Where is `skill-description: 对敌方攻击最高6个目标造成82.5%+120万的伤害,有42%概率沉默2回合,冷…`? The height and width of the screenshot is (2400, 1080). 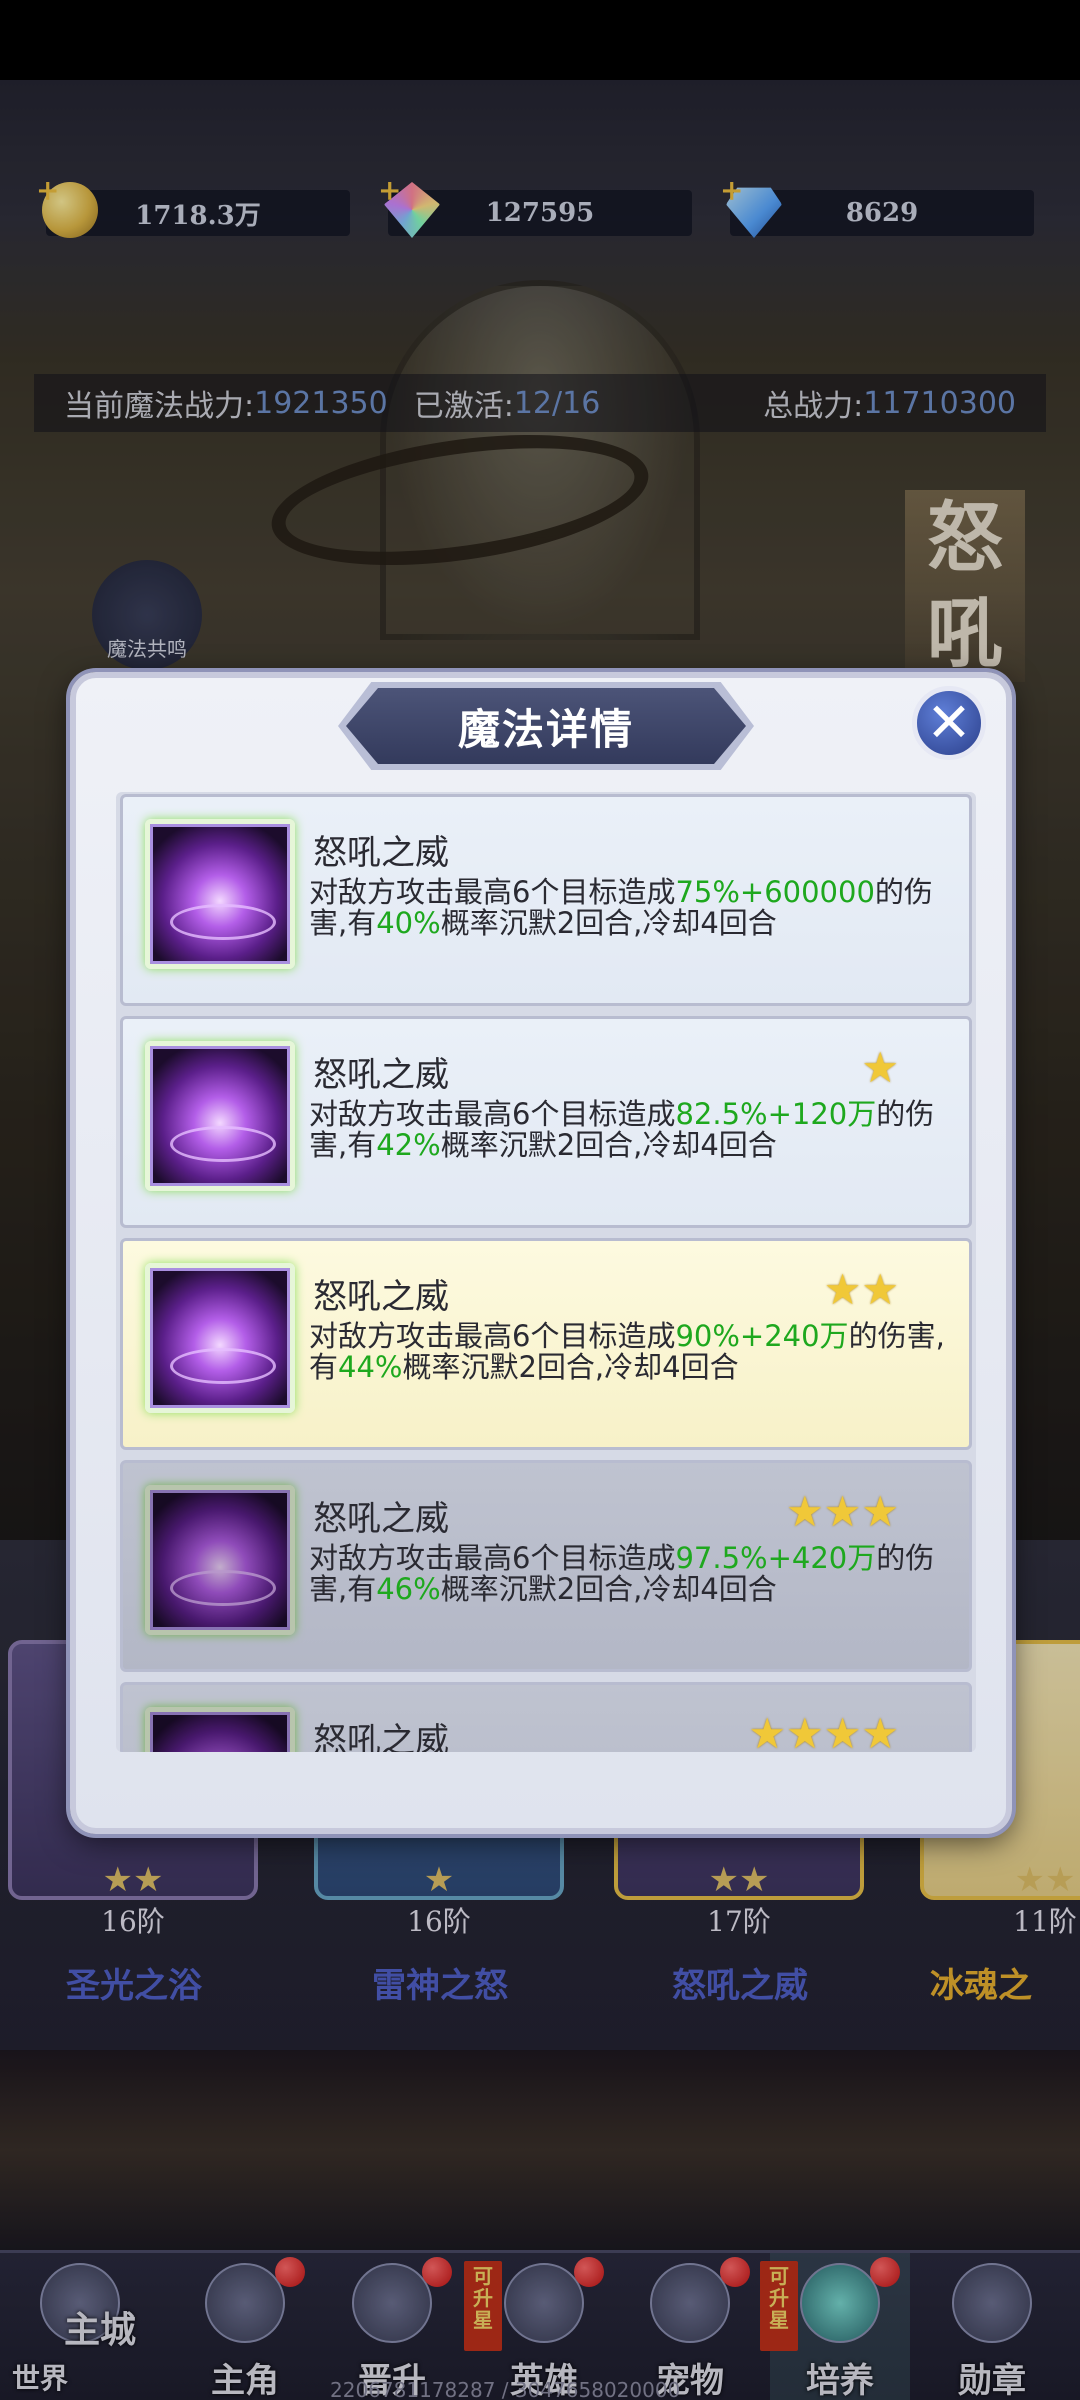
skill-description: 对敌方攻击最高6个目标造成82.5%+120万的伤害,有42%概率沉默2回合,冷… is located at coordinates (622, 1129).